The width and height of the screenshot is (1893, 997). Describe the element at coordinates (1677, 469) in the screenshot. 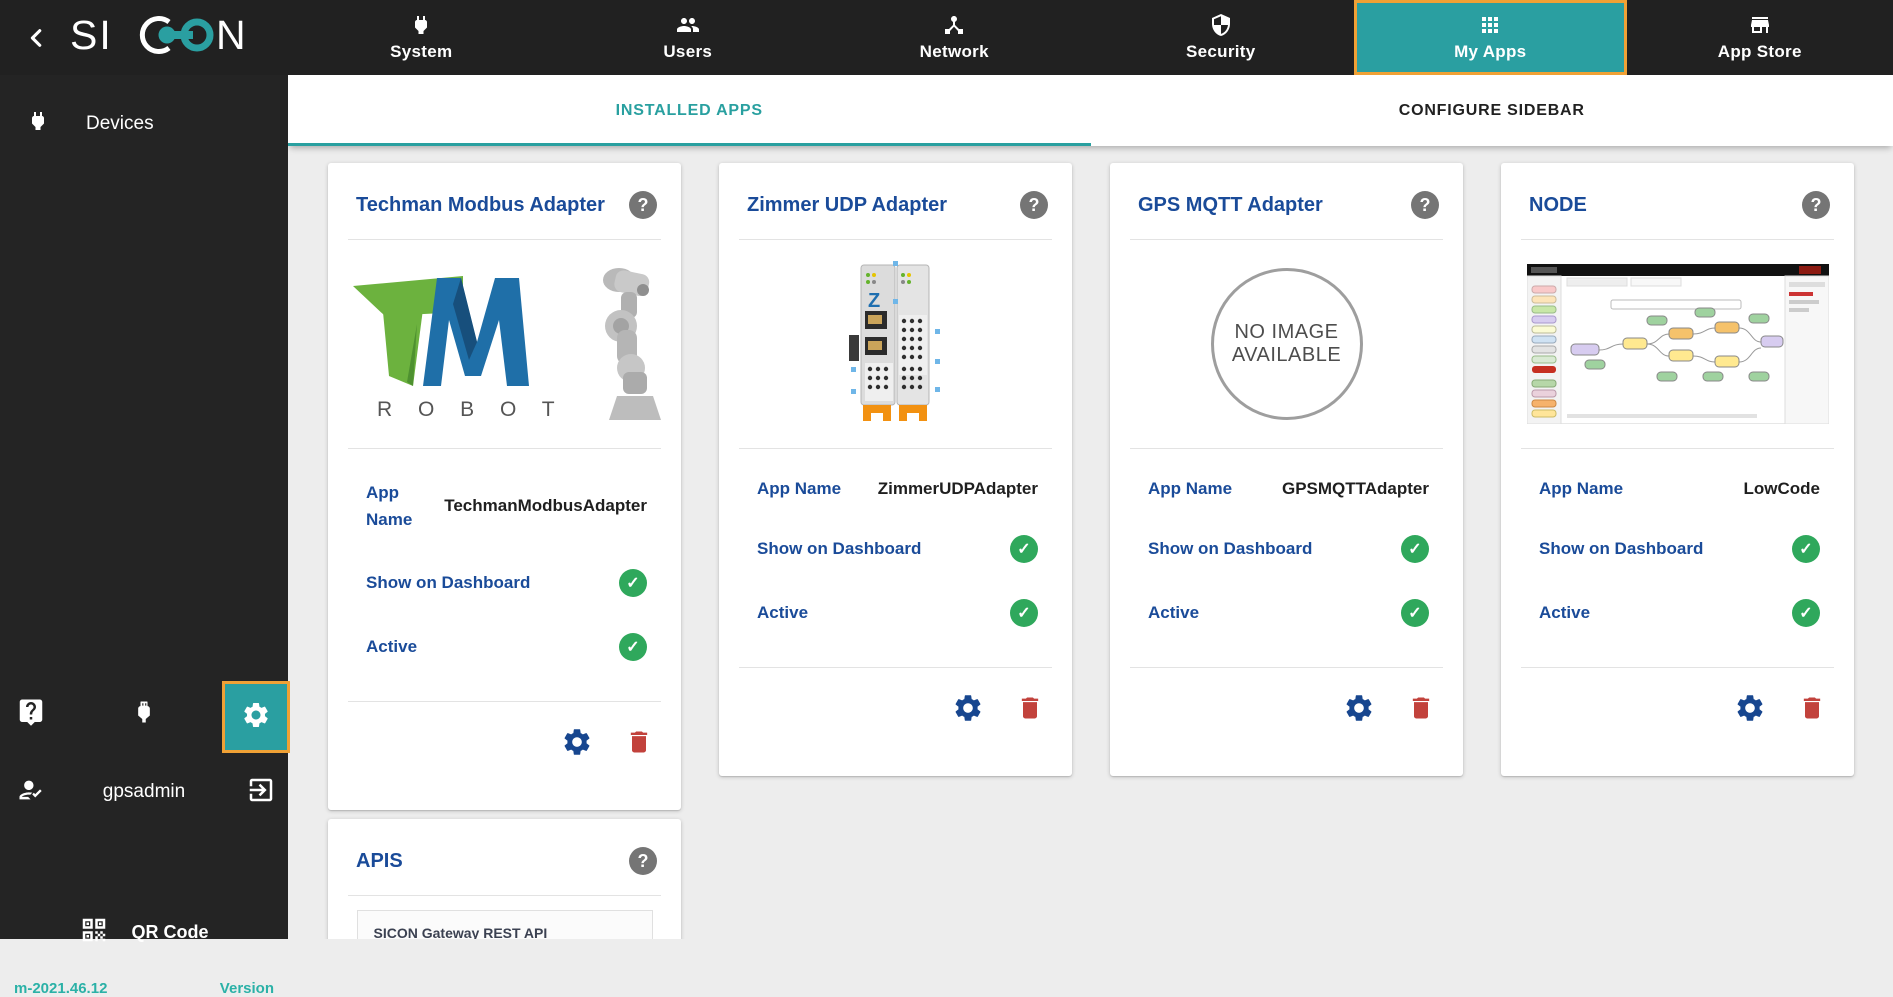

I see `app-card-node: NODE ?` at that location.